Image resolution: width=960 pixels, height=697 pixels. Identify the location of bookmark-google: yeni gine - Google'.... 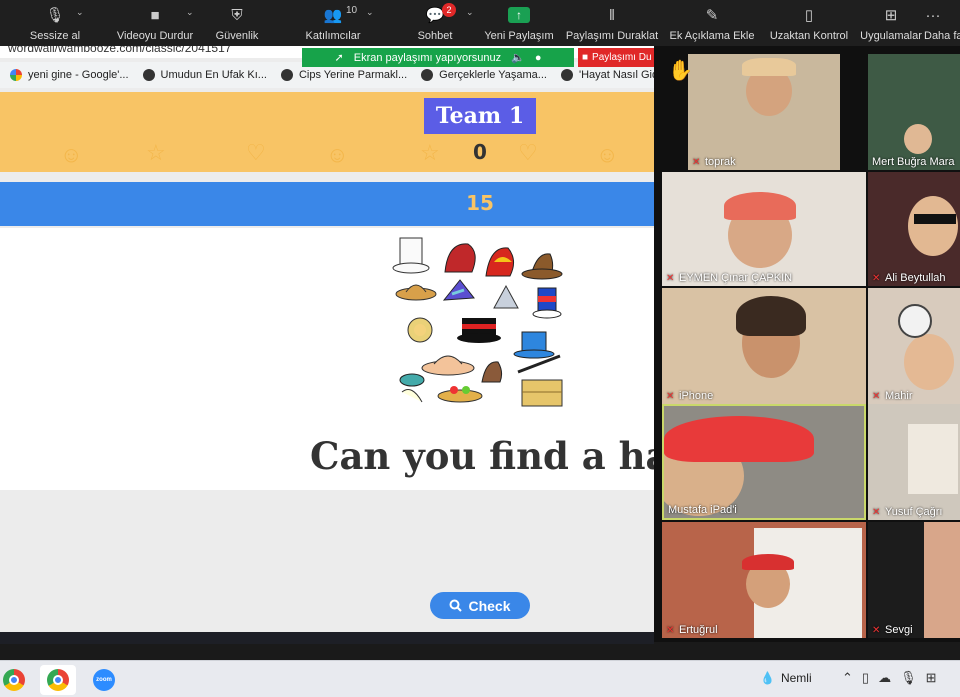
(69, 75).